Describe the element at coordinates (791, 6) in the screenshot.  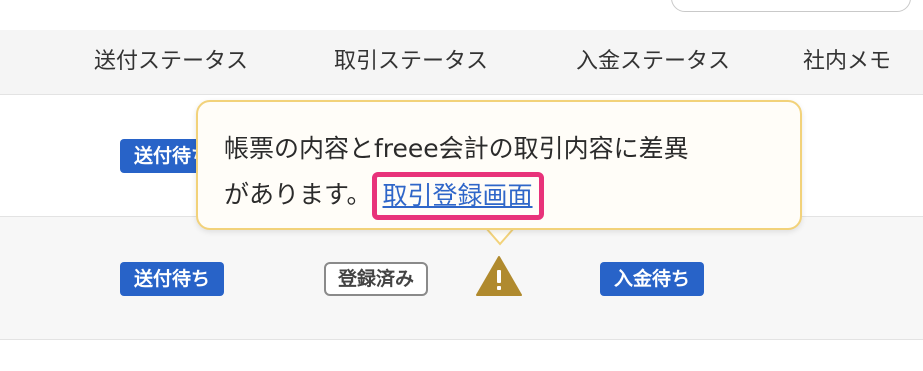
I see `search-input` at that location.